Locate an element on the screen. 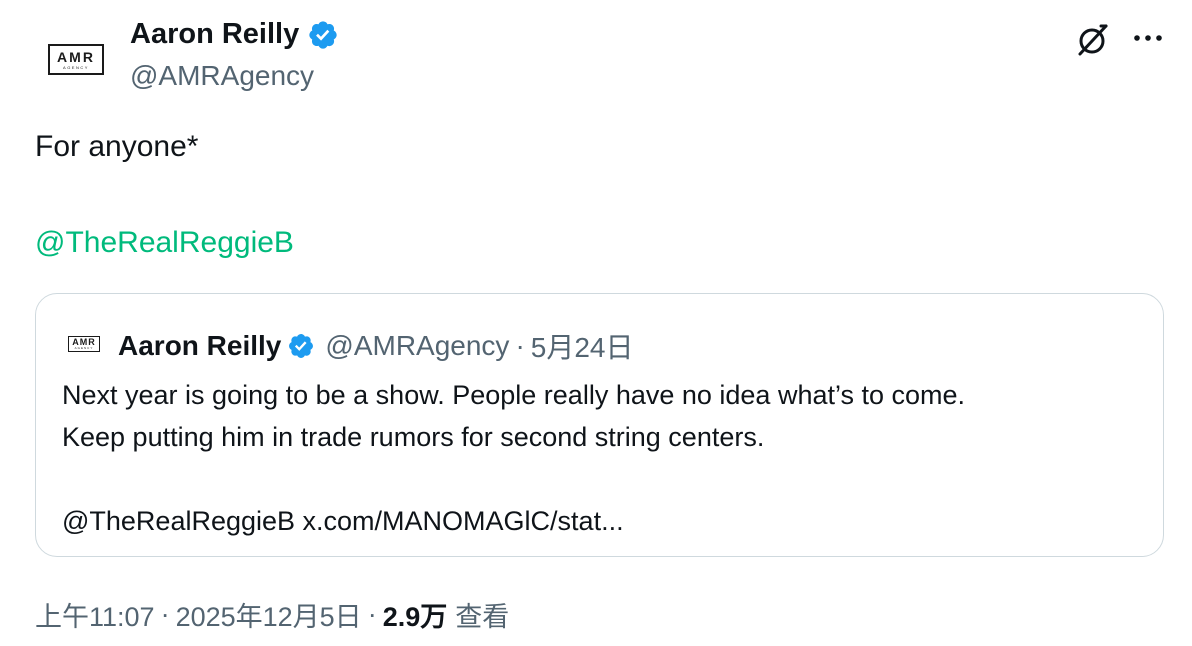 This screenshot has height=646, width=1192. views-label: 查看 is located at coordinates (482, 617).